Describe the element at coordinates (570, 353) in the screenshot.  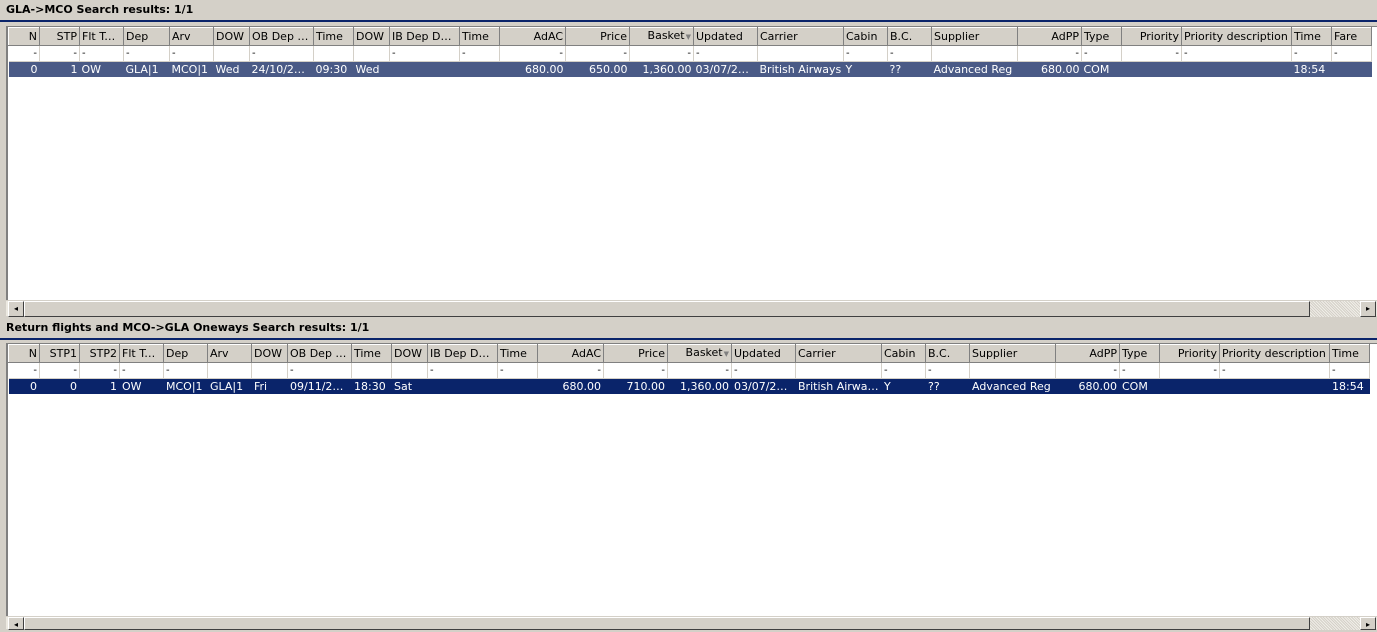
I see `column-header-adac: AdAC` at that location.